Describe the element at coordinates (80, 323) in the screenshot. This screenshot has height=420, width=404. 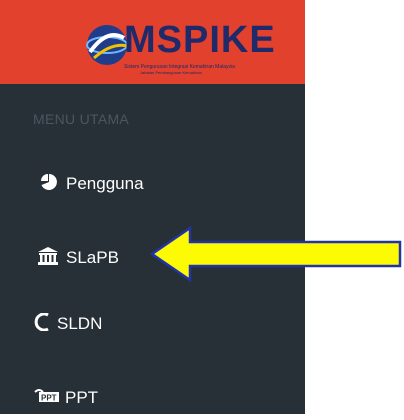
I see `sidebar-item-label: SLDN` at that location.